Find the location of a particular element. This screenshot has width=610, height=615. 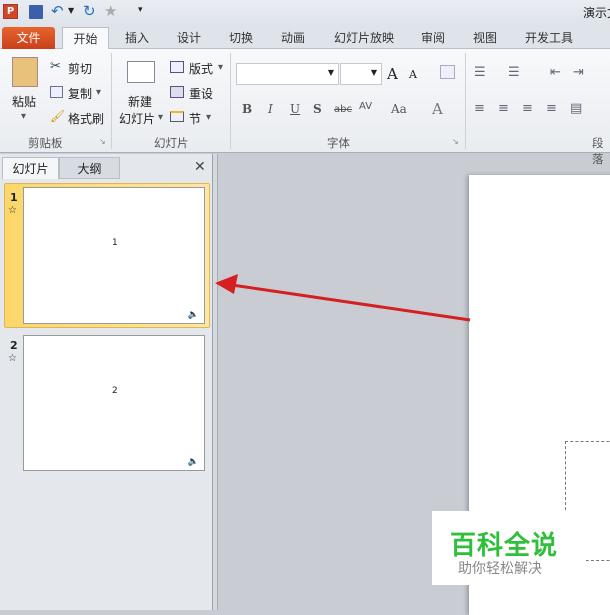

watermark: 百科全说 助你轻松解决 is located at coordinates (509, 548).